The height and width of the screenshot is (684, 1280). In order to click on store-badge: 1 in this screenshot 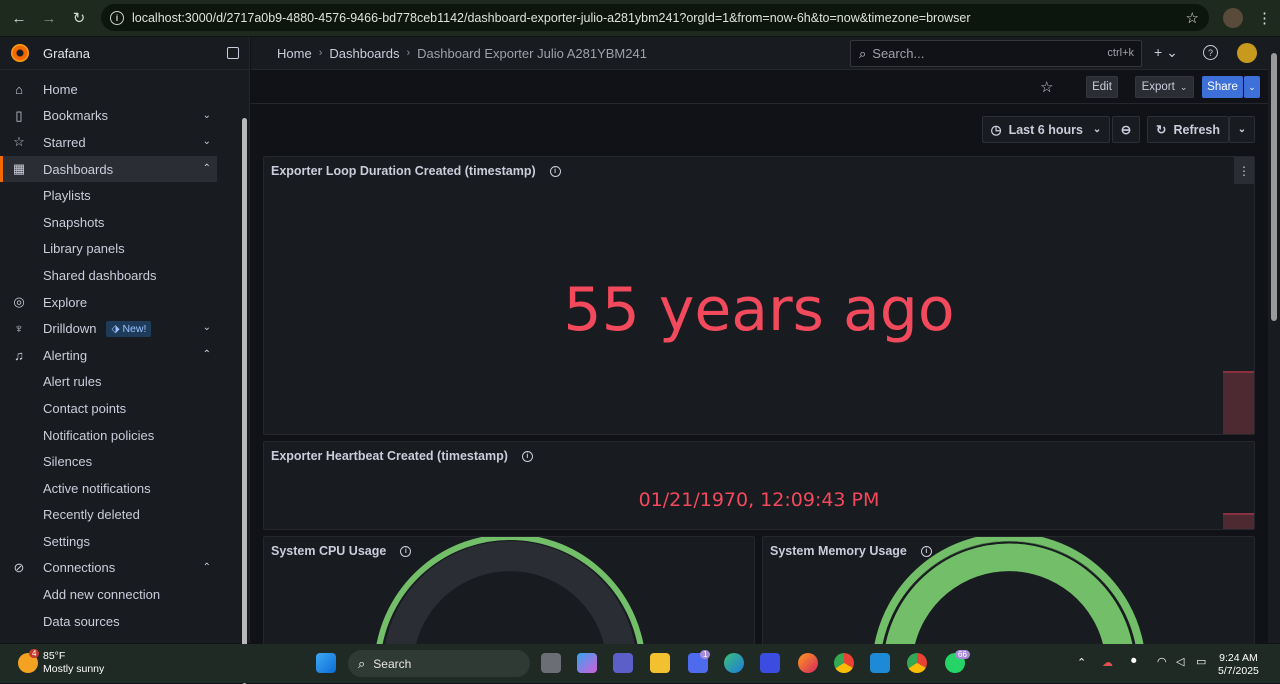, I will do `click(705, 654)`.